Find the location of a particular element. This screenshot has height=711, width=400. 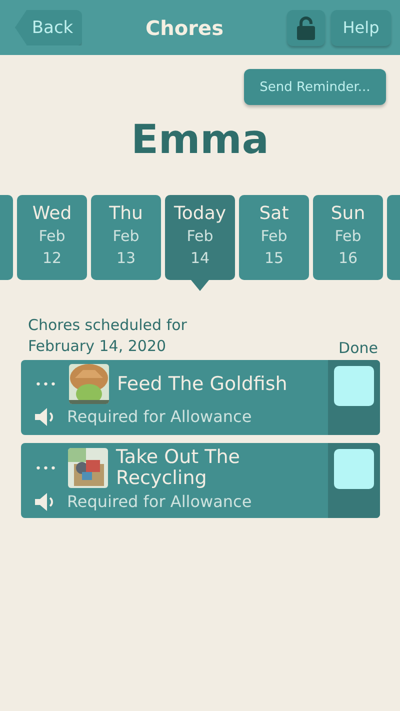

day-card: Thu Feb 13 is located at coordinates (126, 237).